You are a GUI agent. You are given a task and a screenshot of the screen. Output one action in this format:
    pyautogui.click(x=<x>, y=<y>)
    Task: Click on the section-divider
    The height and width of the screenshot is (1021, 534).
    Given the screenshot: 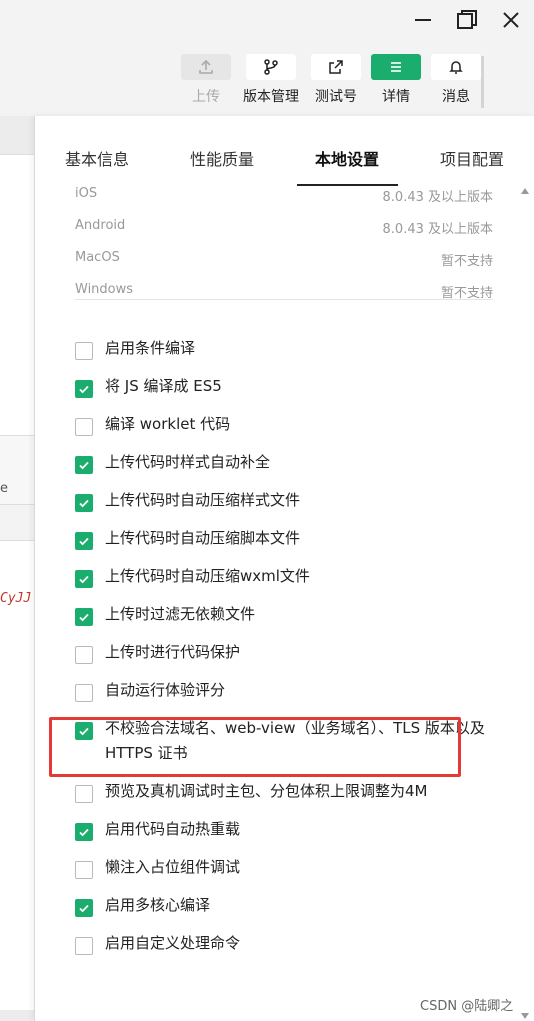 What is the action you would take?
    pyautogui.click(x=284, y=299)
    